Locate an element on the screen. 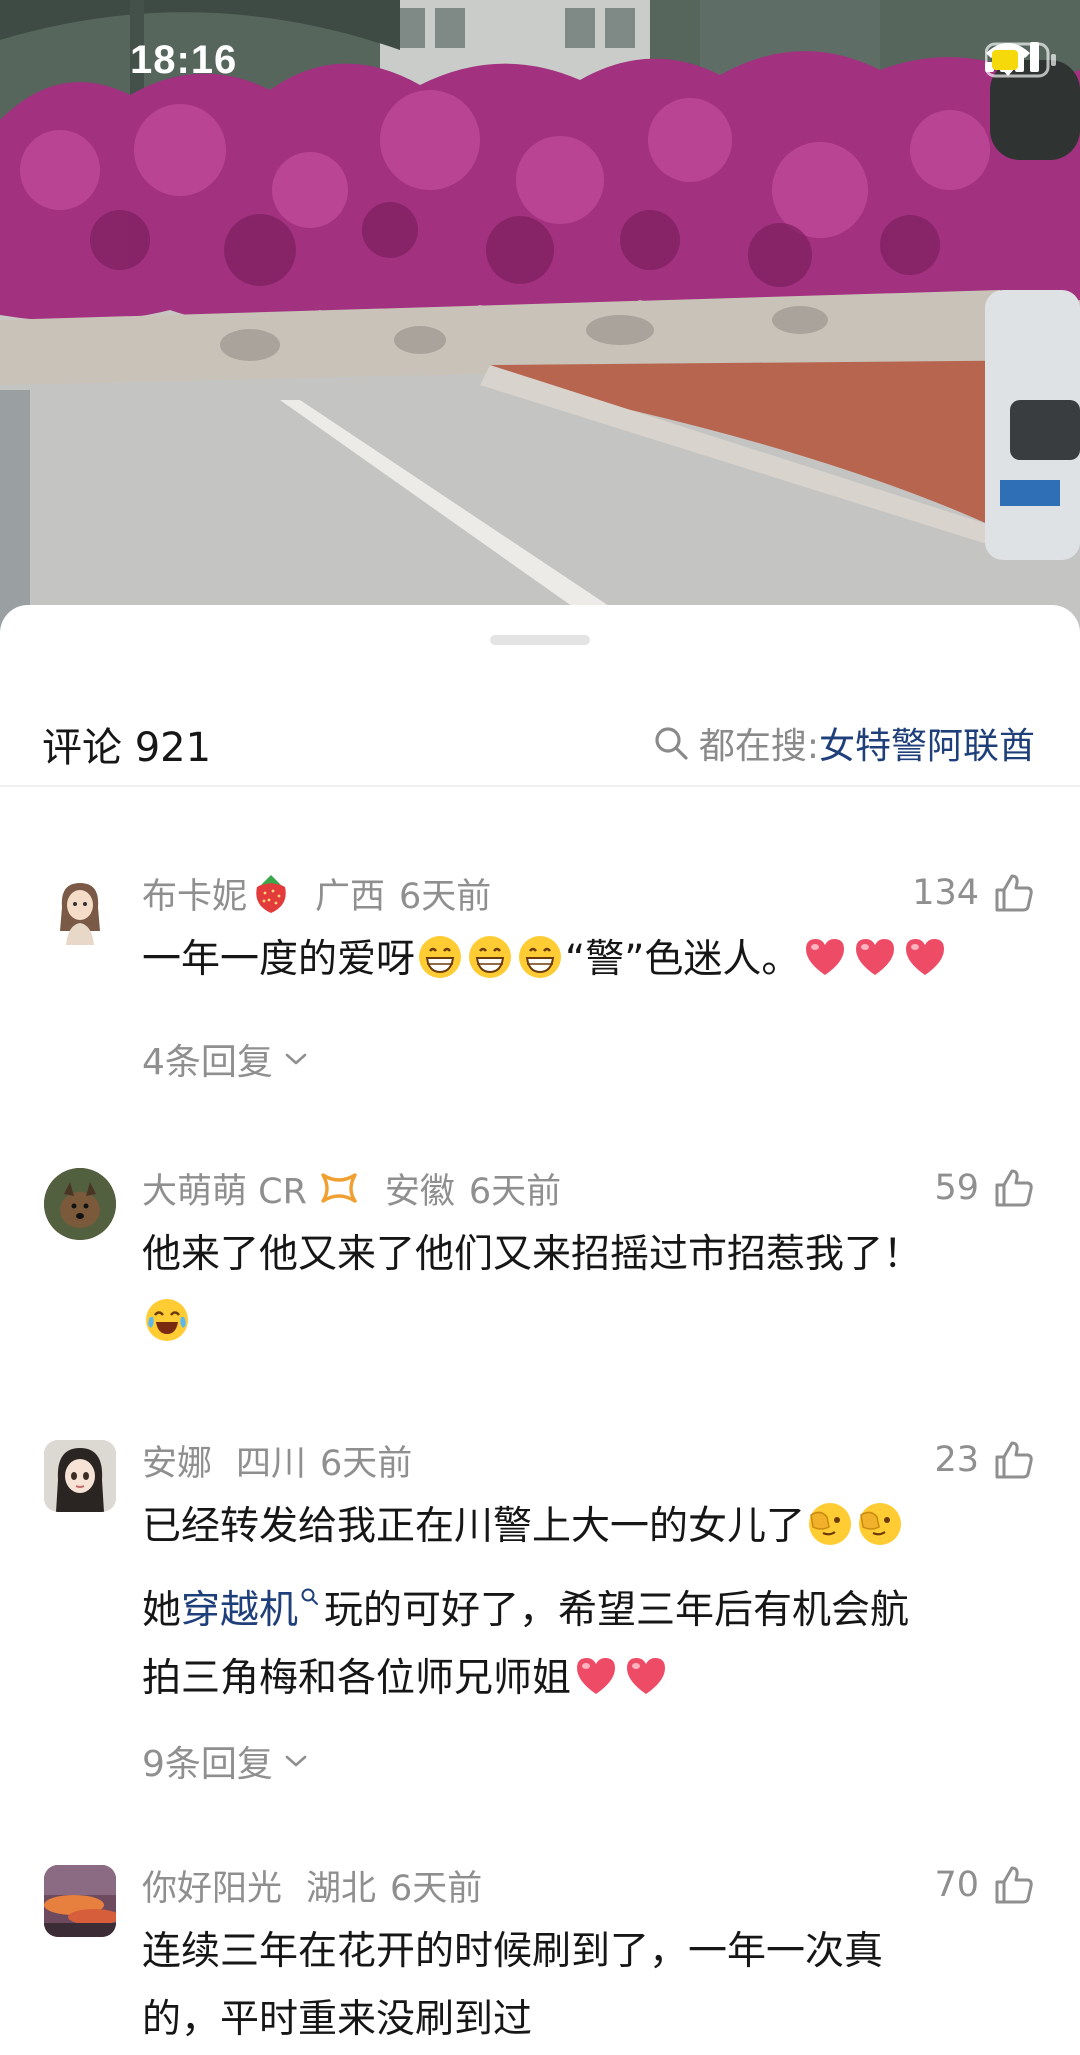 This screenshot has width=1080, height=2055. commenter-location: 安徽 is located at coordinates (419, 1191).